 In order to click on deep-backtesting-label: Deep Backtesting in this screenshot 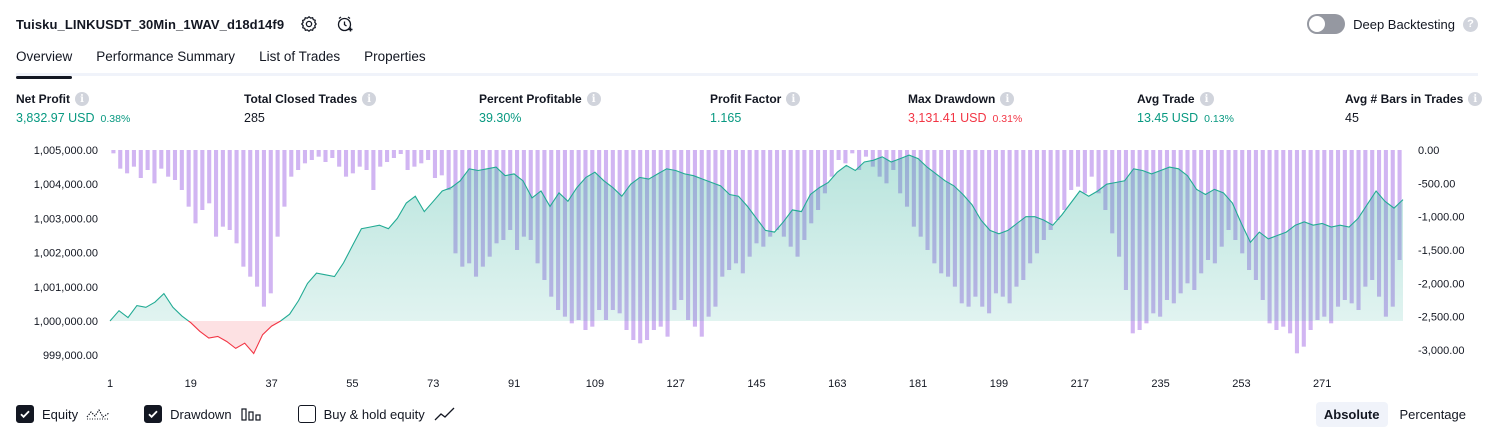, I will do `click(1404, 24)`.